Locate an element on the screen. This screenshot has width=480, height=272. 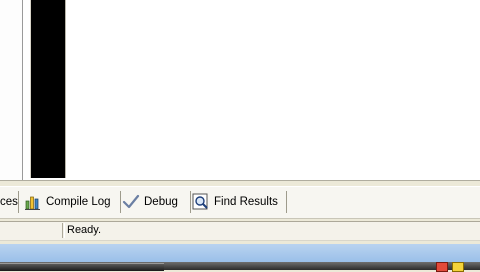
tab-resources: ces is located at coordinates (9, 202).